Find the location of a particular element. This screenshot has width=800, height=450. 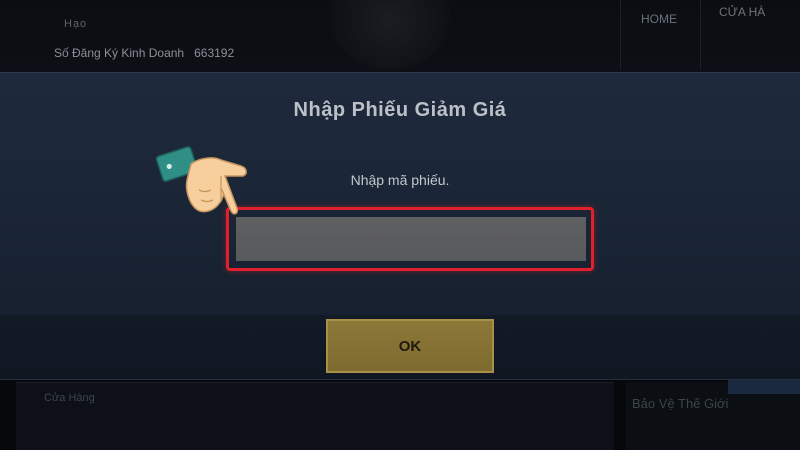

business-registration: Số Đăng Ký Kinh Doanh 663192 is located at coordinates (144, 53).